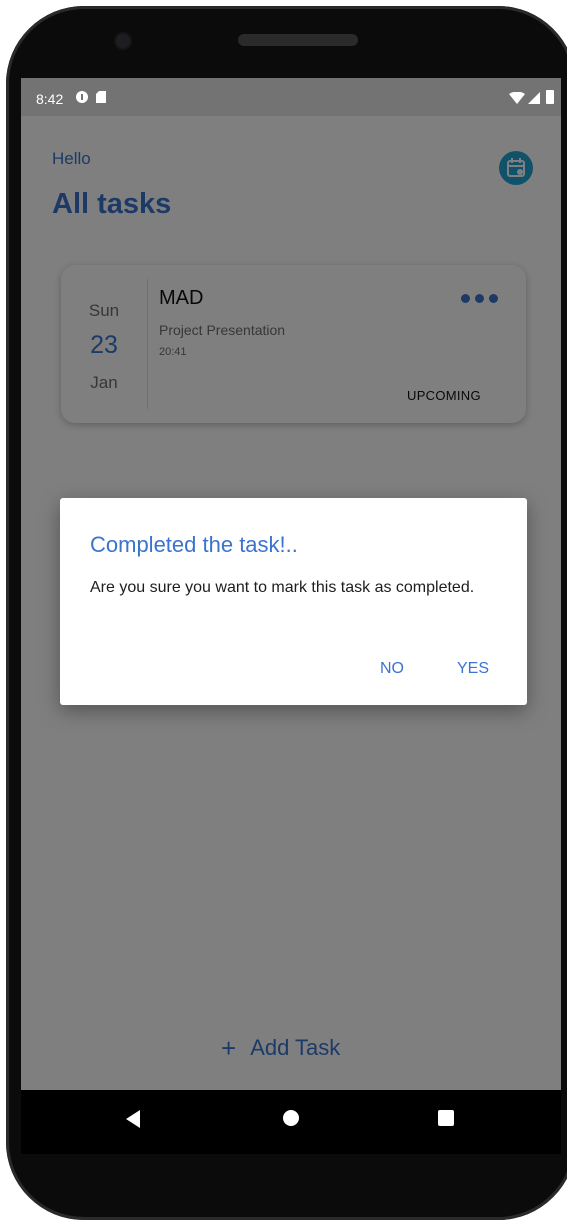  Describe the element at coordinates (123, 41) in the screenshot. I see `camera-icon` at that location.